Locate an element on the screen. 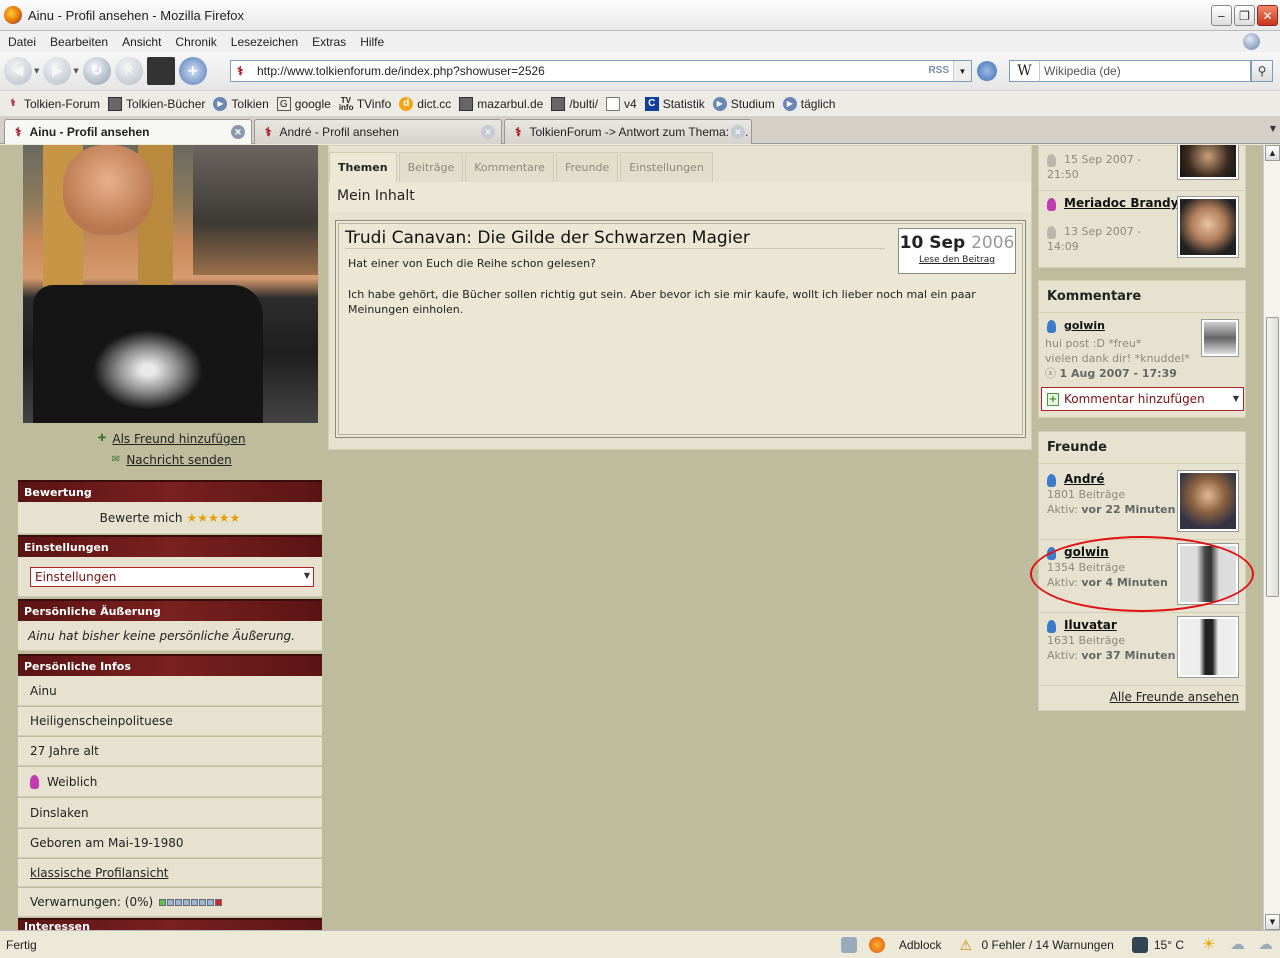 This screenshot has height=958, width=1280. send-message-link: Nachricht senden is located at coordinates (178, 460).